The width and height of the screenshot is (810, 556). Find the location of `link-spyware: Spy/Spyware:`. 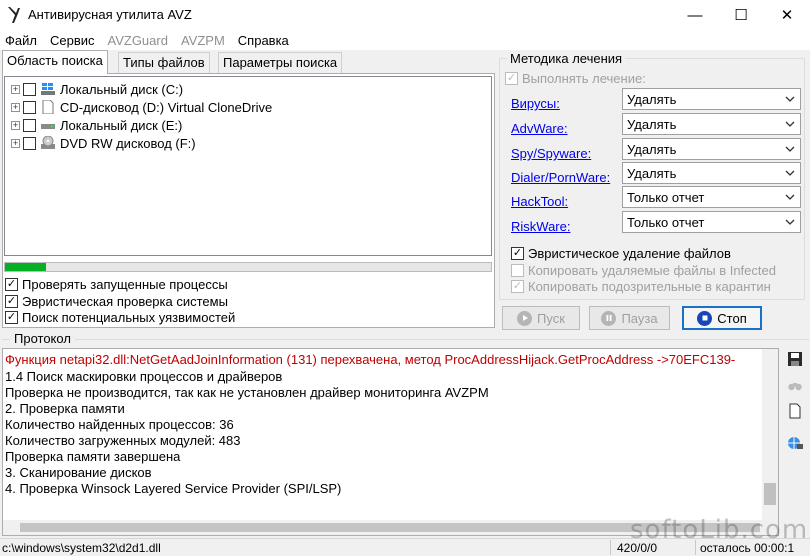

link-spyware: Spy/Spyware: is located at coordinates (551, 153).